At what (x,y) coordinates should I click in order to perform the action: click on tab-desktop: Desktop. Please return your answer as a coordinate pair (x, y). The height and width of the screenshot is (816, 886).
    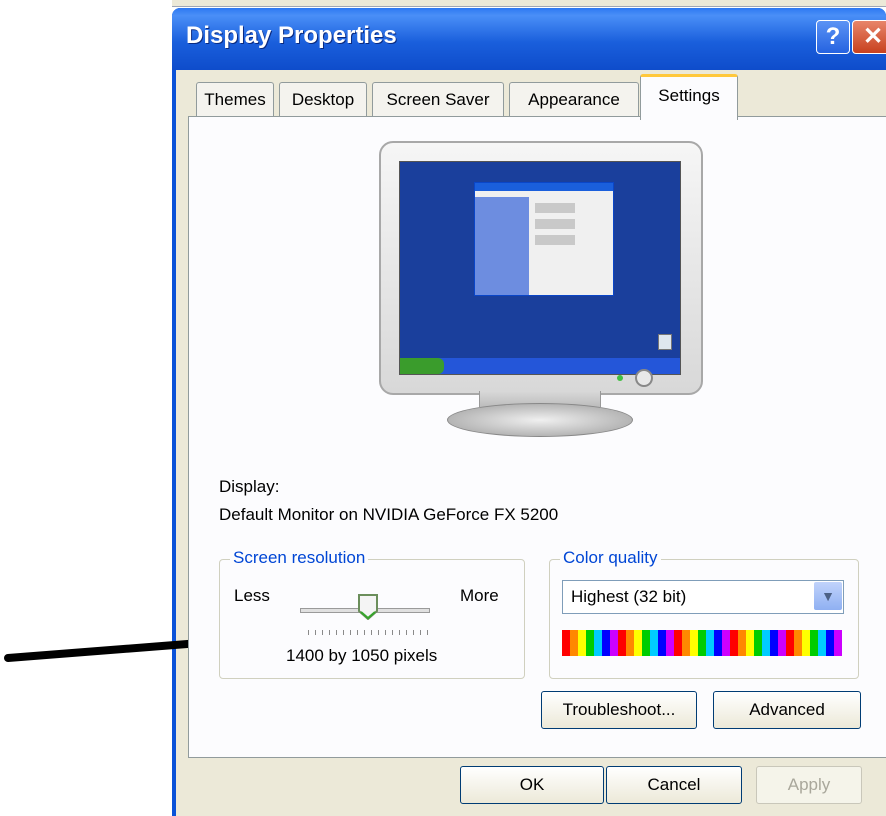
    Looking at the image, I should click on (323, 99).